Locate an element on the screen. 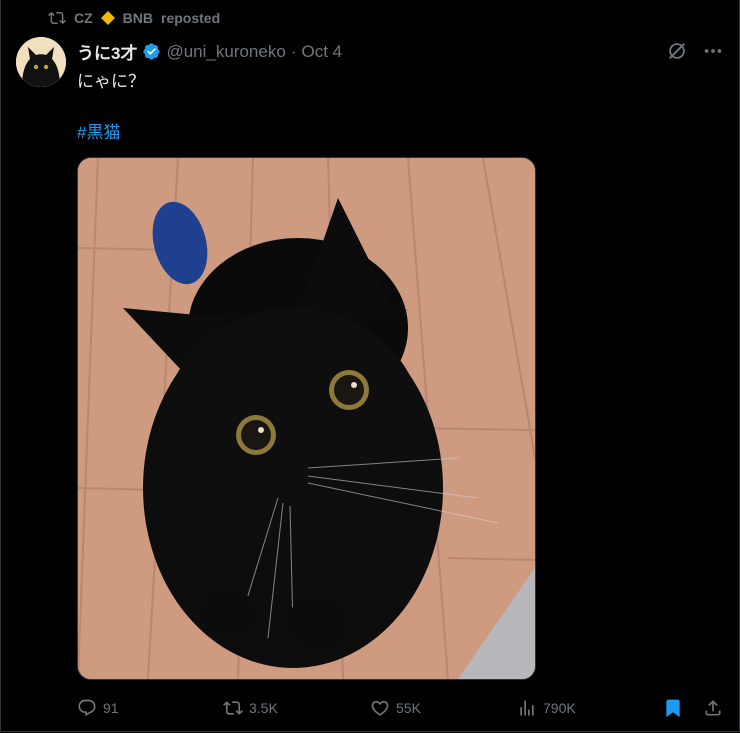 The height and width of the screenshot is (733, 740). tweet-action-bar: 91 3.5K 55K 790K is located at coordinates (401, 708).